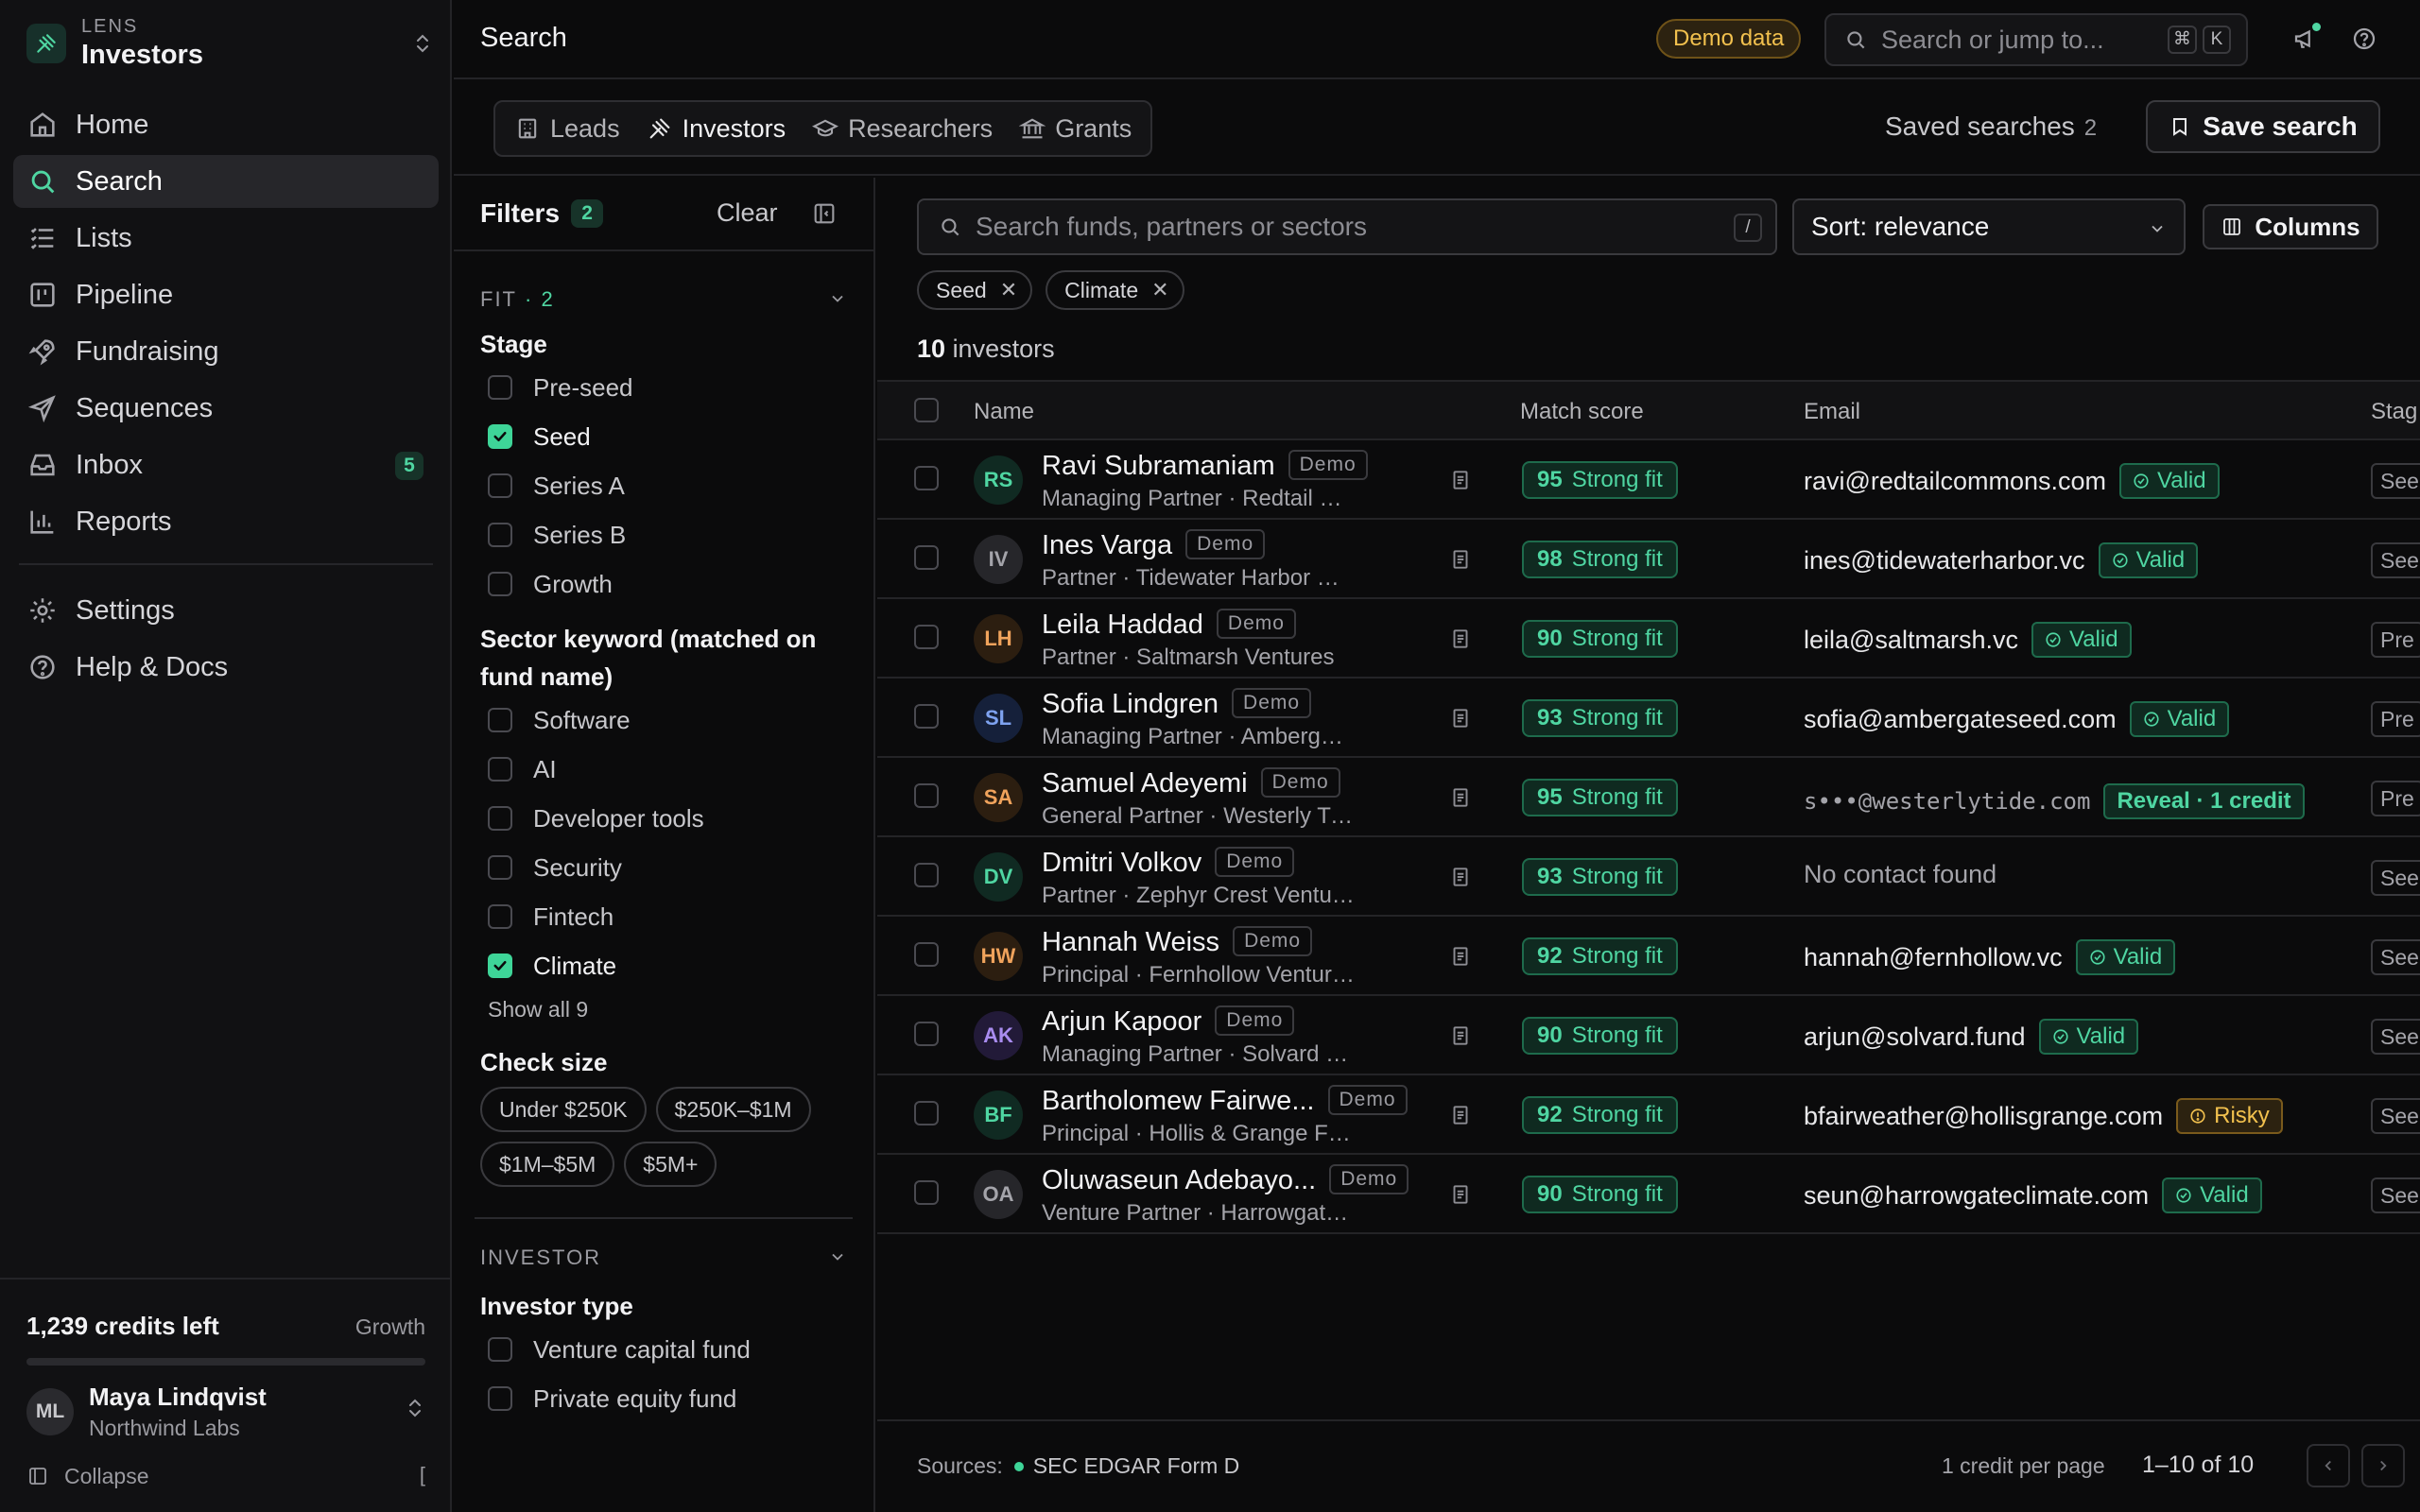  What do you see at coordinates (2263, 126) in the screenshot?
I see `save-search-button: Save search` at bounding box center [2263, 126].